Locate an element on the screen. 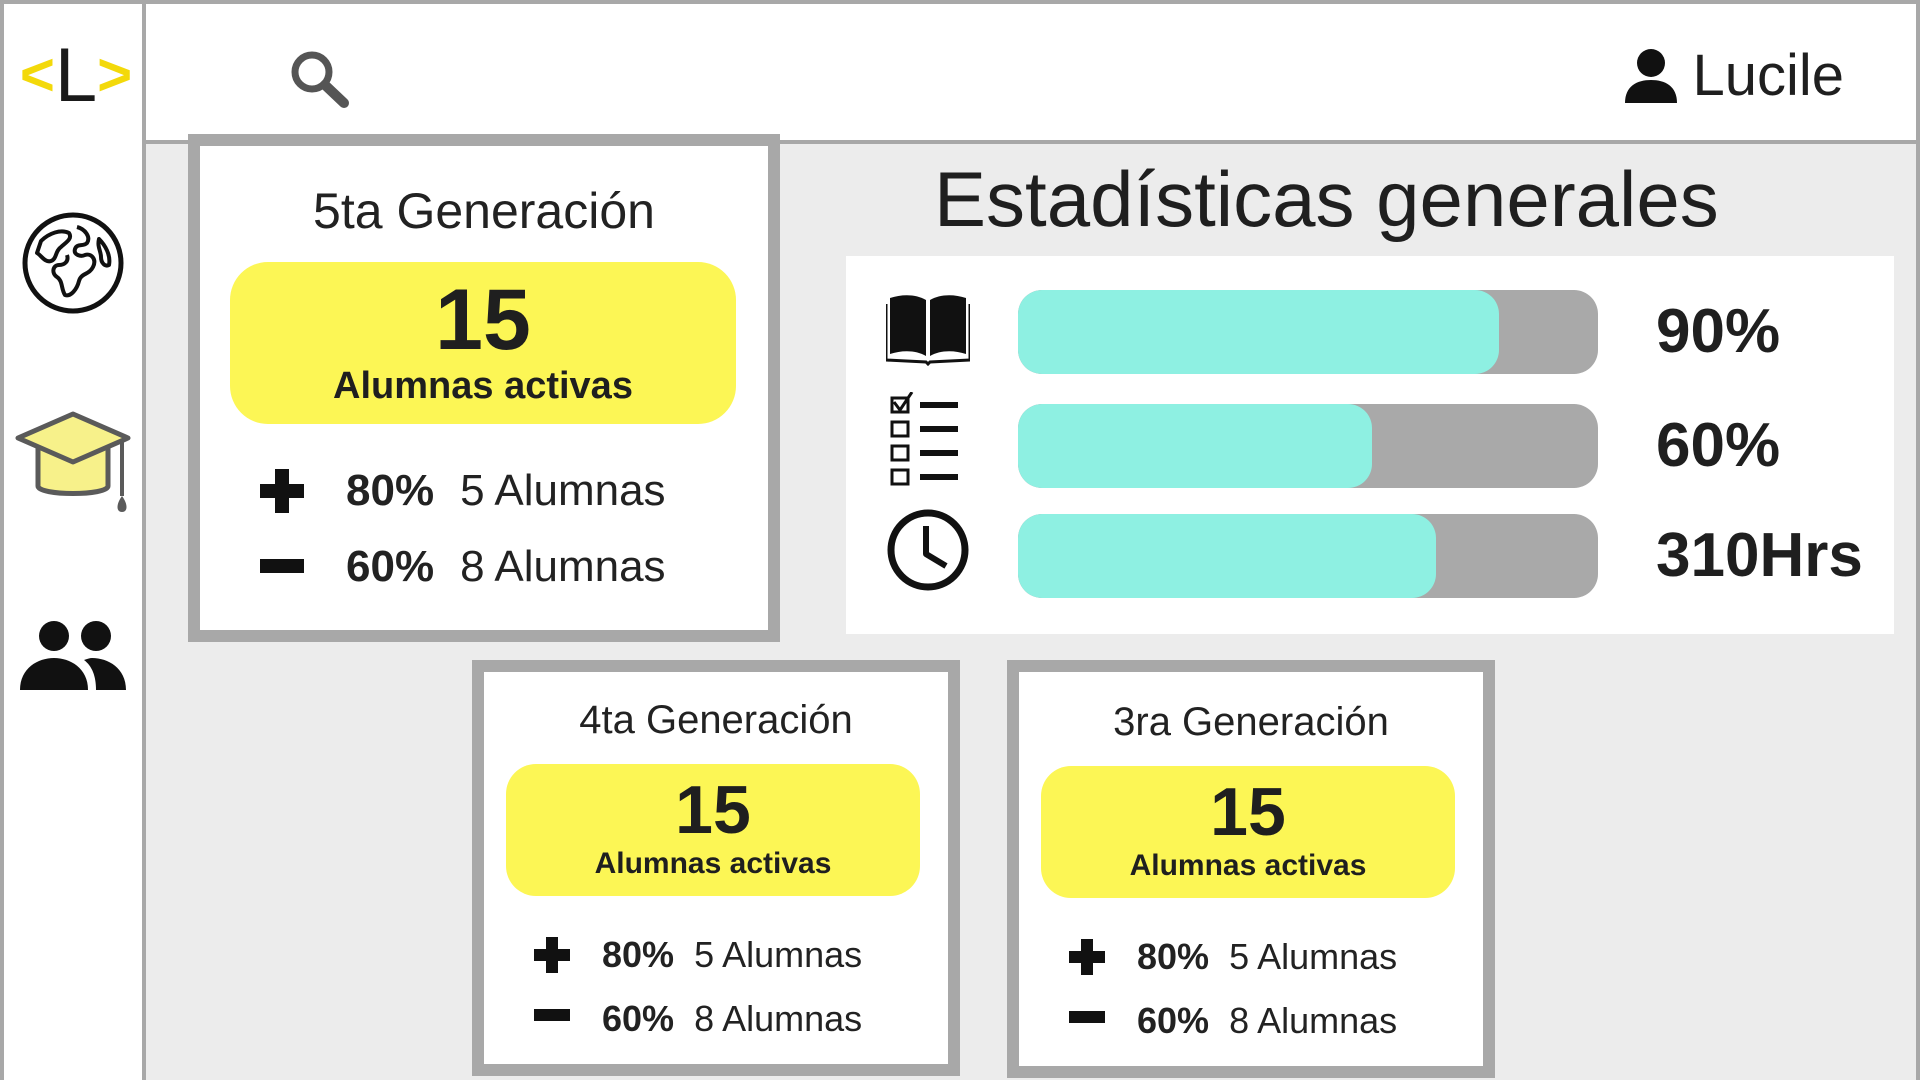  globe-icon is located at coordinates (73, 263).